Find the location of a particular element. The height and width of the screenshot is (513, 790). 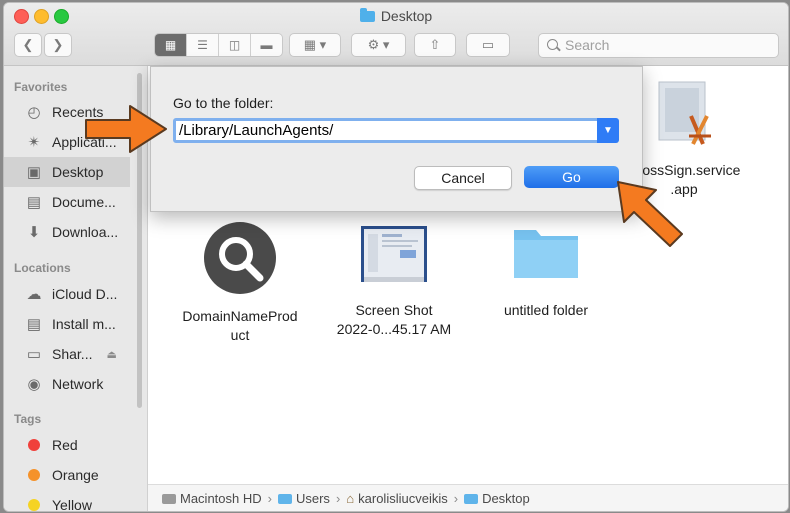

chevron-right-icon: ❯ is located at coordinates (58, 44).